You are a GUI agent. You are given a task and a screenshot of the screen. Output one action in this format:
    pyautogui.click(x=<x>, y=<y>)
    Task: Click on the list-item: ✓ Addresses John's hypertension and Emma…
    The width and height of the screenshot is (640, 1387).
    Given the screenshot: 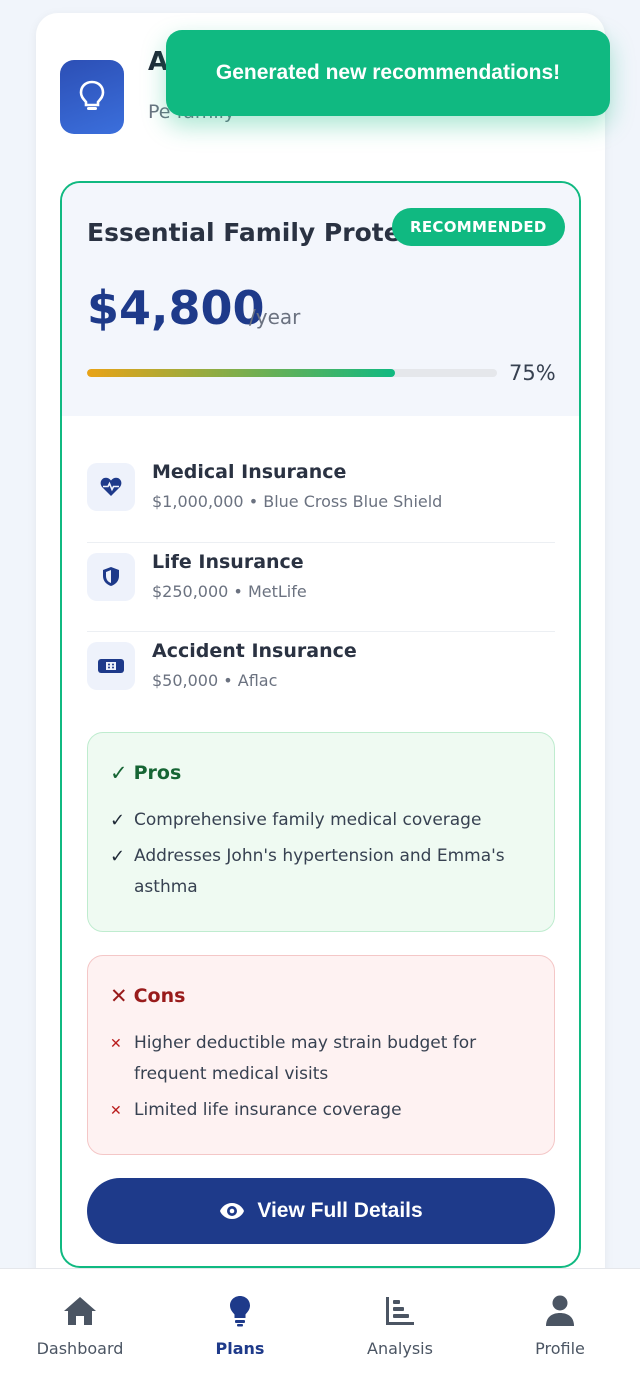 What is the action you would take?
    pyautogui.click(x=321, y=872)
    